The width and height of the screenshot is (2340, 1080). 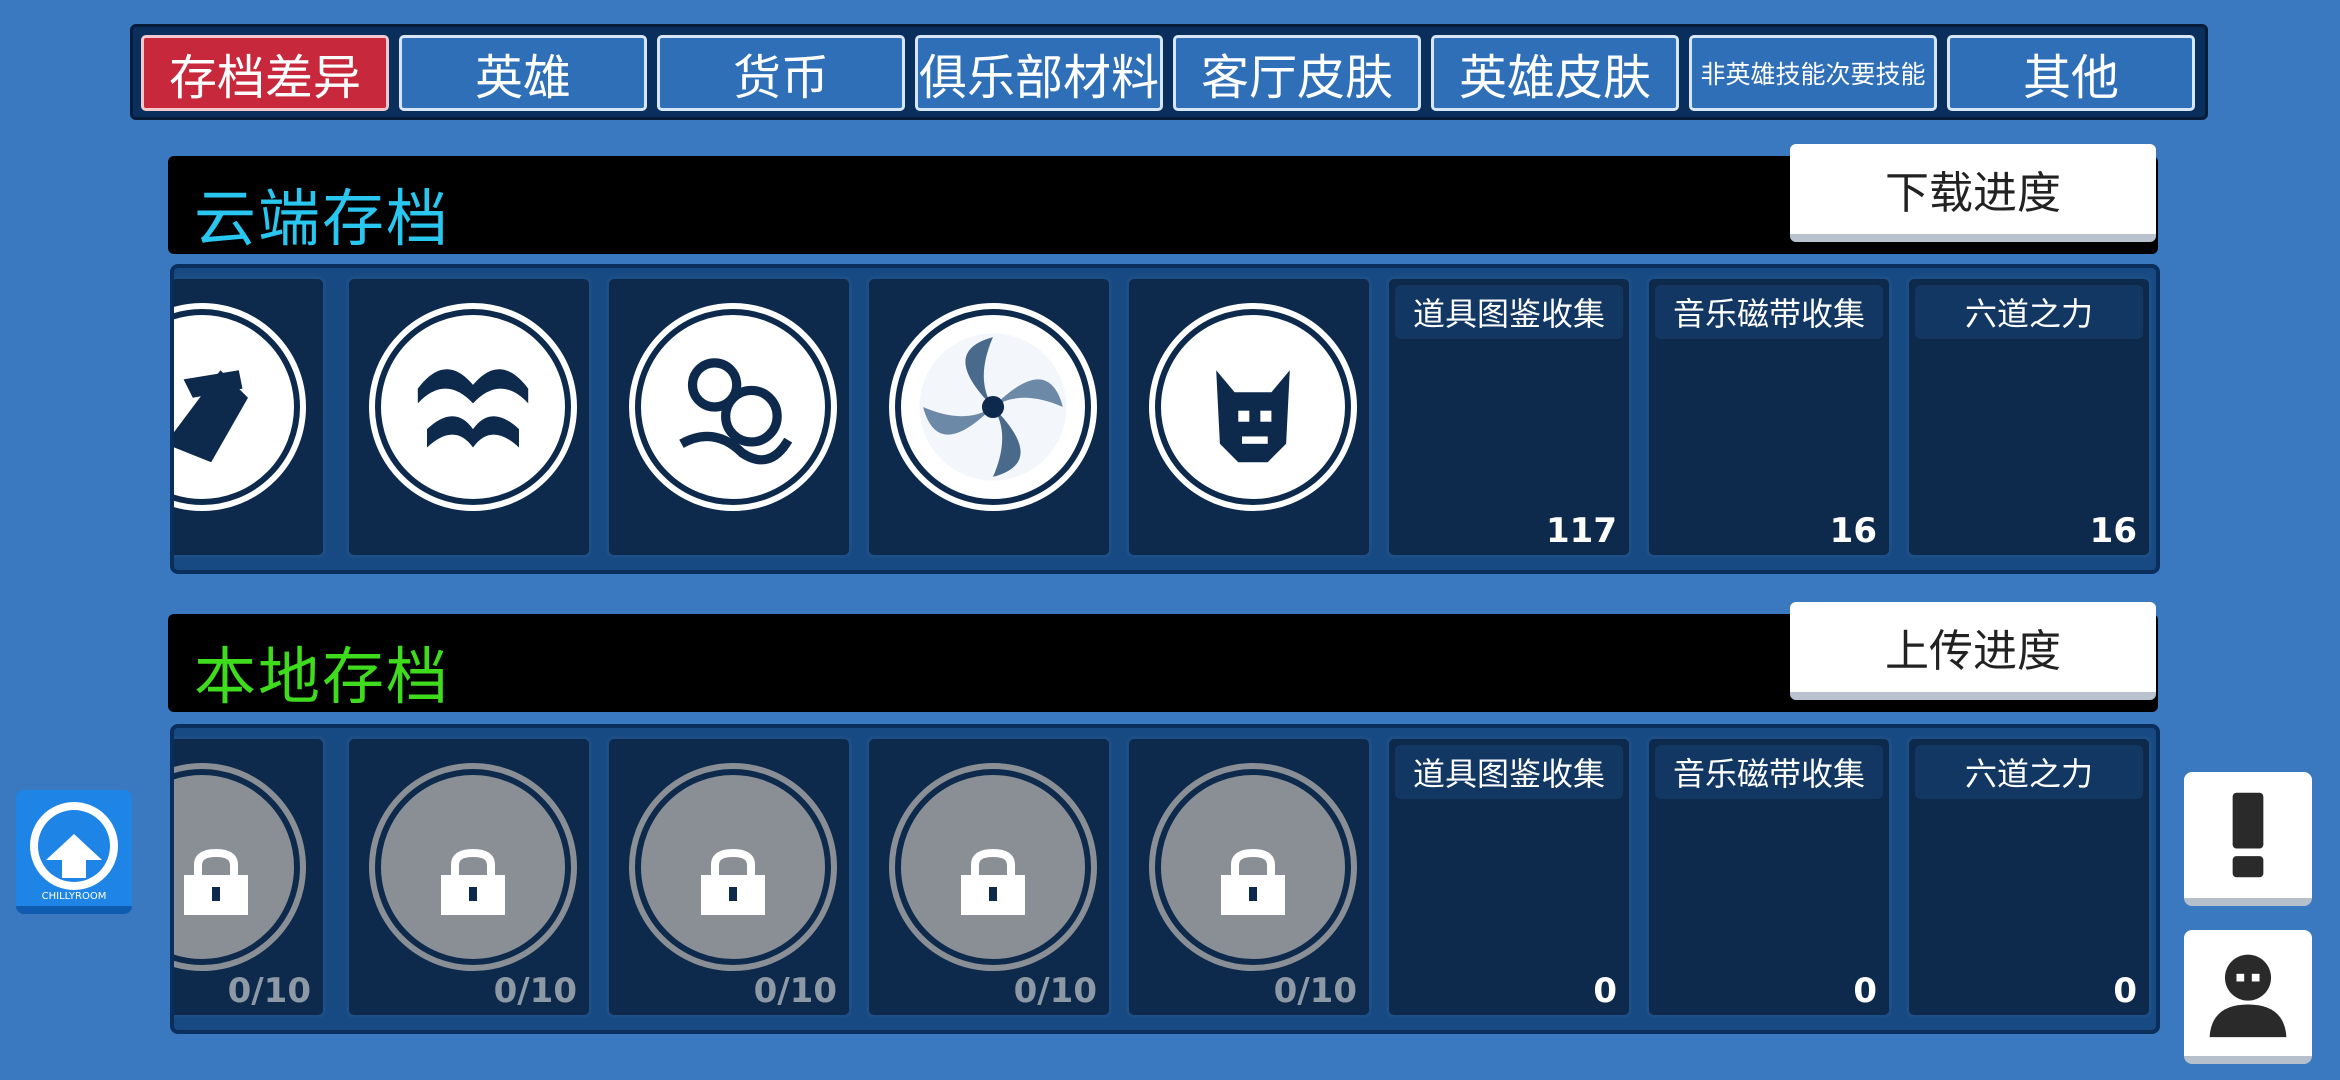 What do you see at coordinates (1169, 72) in the screenshot?
I see `tab-bar: 存档差异 英雄 货币 俱乐部材料 客厅皮肤 英雄皮肤 非英雄技能次要技能 其他` at bounding box center [1169, 72].